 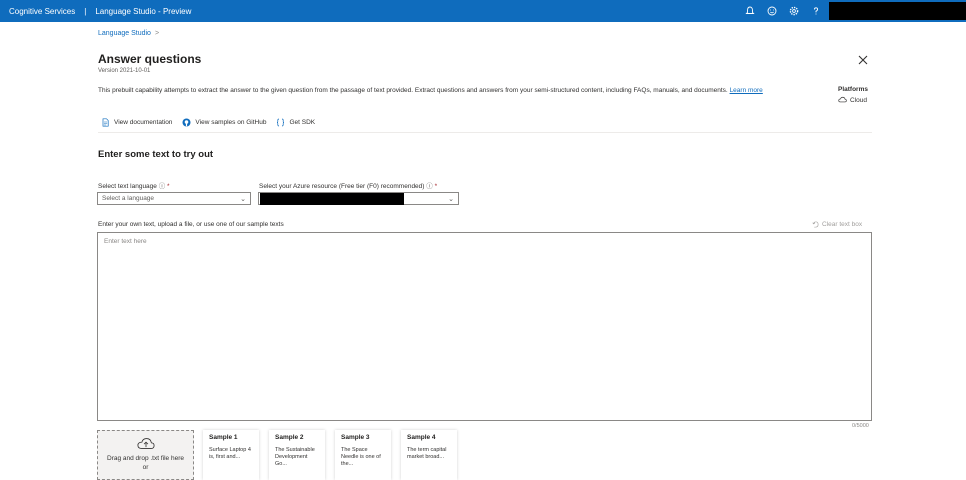 I want to click on upload-text: Drag and drop .txt file here, so click(x=145, y=458).